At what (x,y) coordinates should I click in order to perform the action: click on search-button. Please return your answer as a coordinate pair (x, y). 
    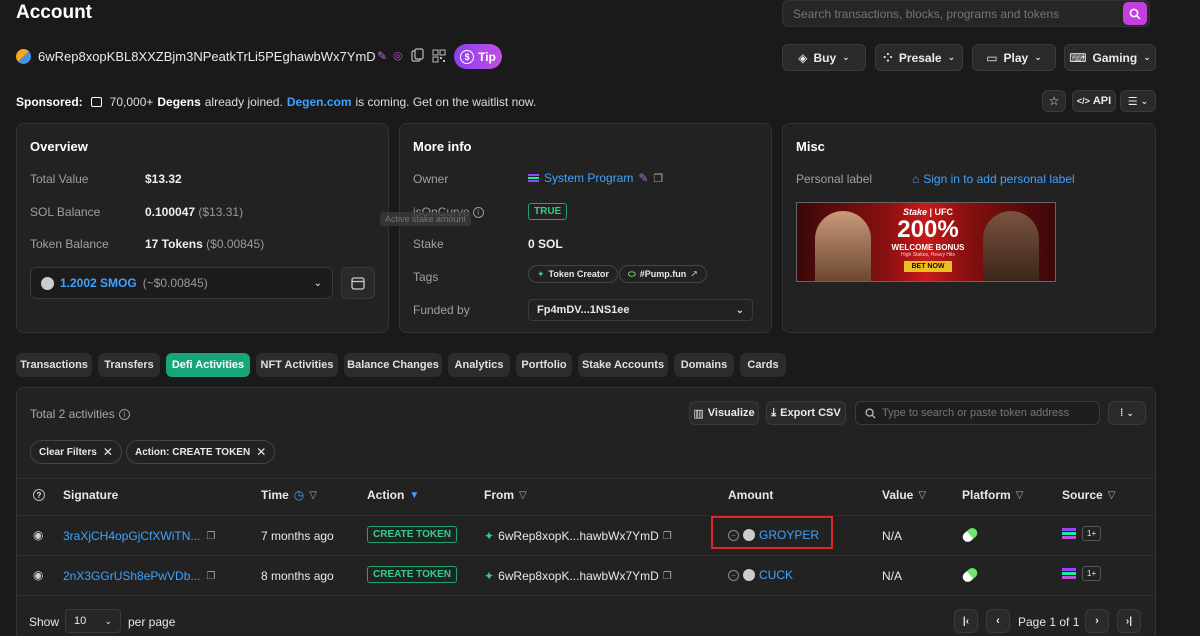
    Looking at the image, I should click on (1135, 13).